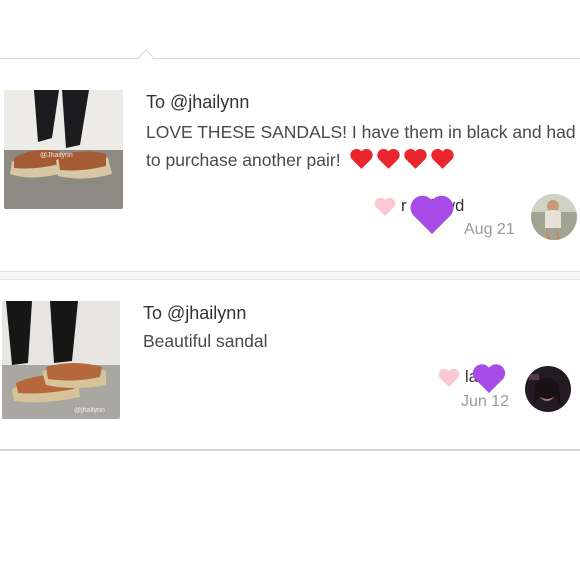 The height and width of the screenshot is (580, 580). I want to click on red-hearts, so click(402, 158).